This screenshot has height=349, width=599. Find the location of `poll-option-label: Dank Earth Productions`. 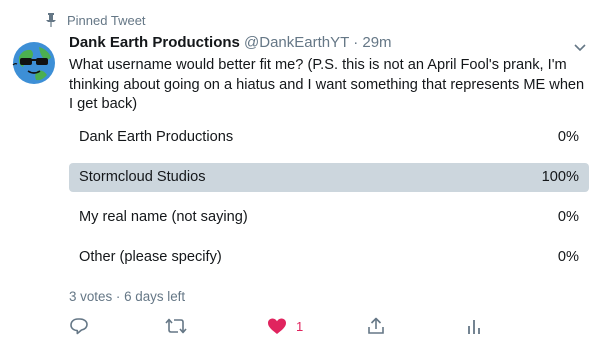

poll-option-label: Dank Earth Productions is located at coordinates (156, 137).